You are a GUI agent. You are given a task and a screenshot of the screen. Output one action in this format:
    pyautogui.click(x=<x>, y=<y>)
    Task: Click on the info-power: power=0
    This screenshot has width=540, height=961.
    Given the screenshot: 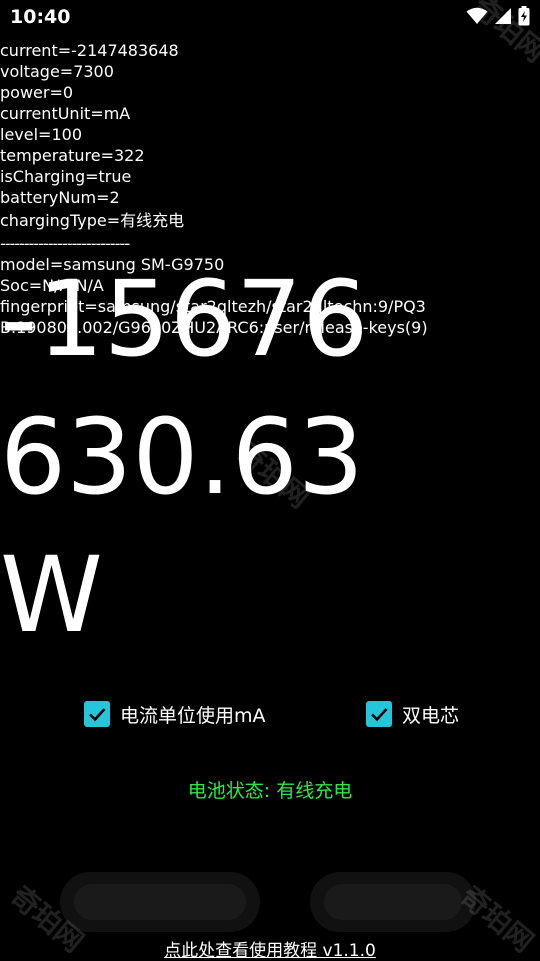 What is the action you would take?
    pyautogui.click(x=37, y=92)
    